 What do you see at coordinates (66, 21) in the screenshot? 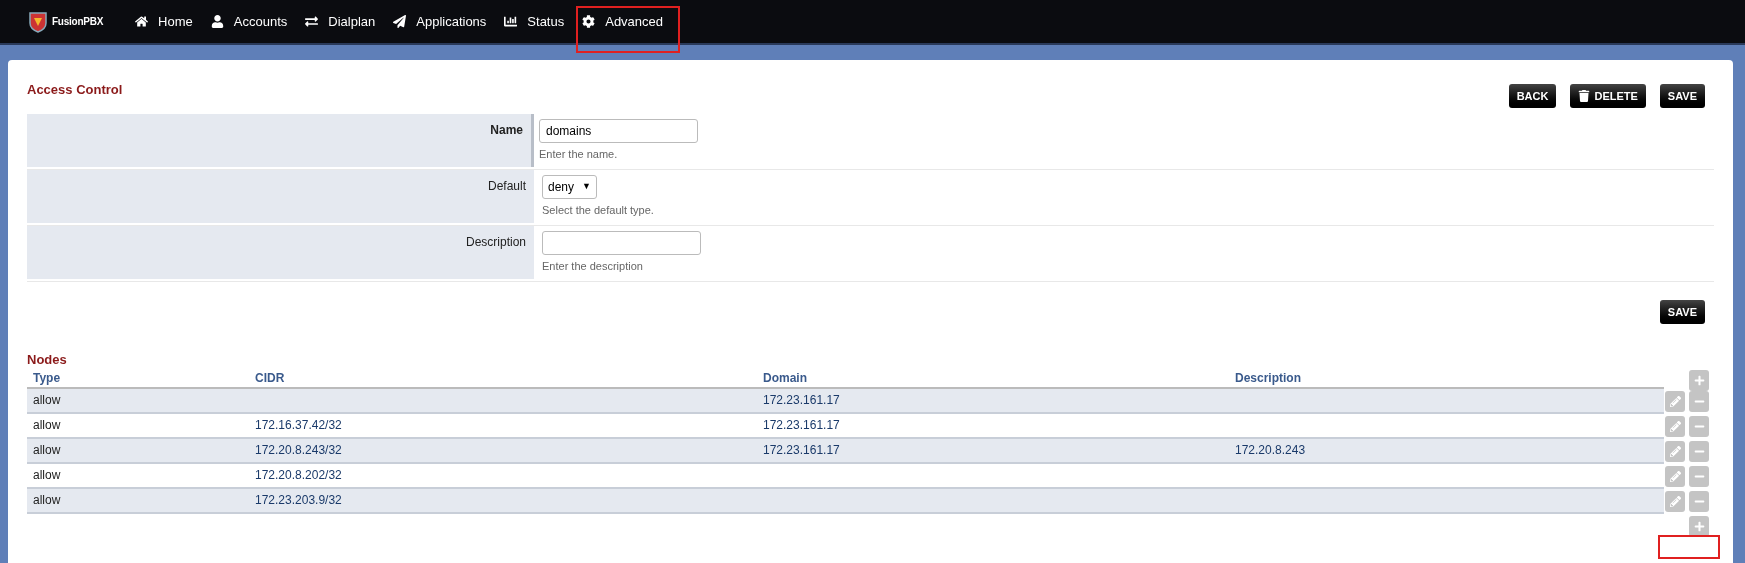
I see `logo: FusionPBX` at bounding box center [66, 21].